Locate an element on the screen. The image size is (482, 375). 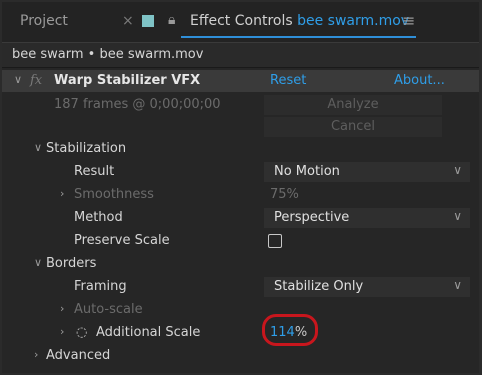
breadcrumb: bee swarm • bee swarm.mov is located at coordinates (240, 55).